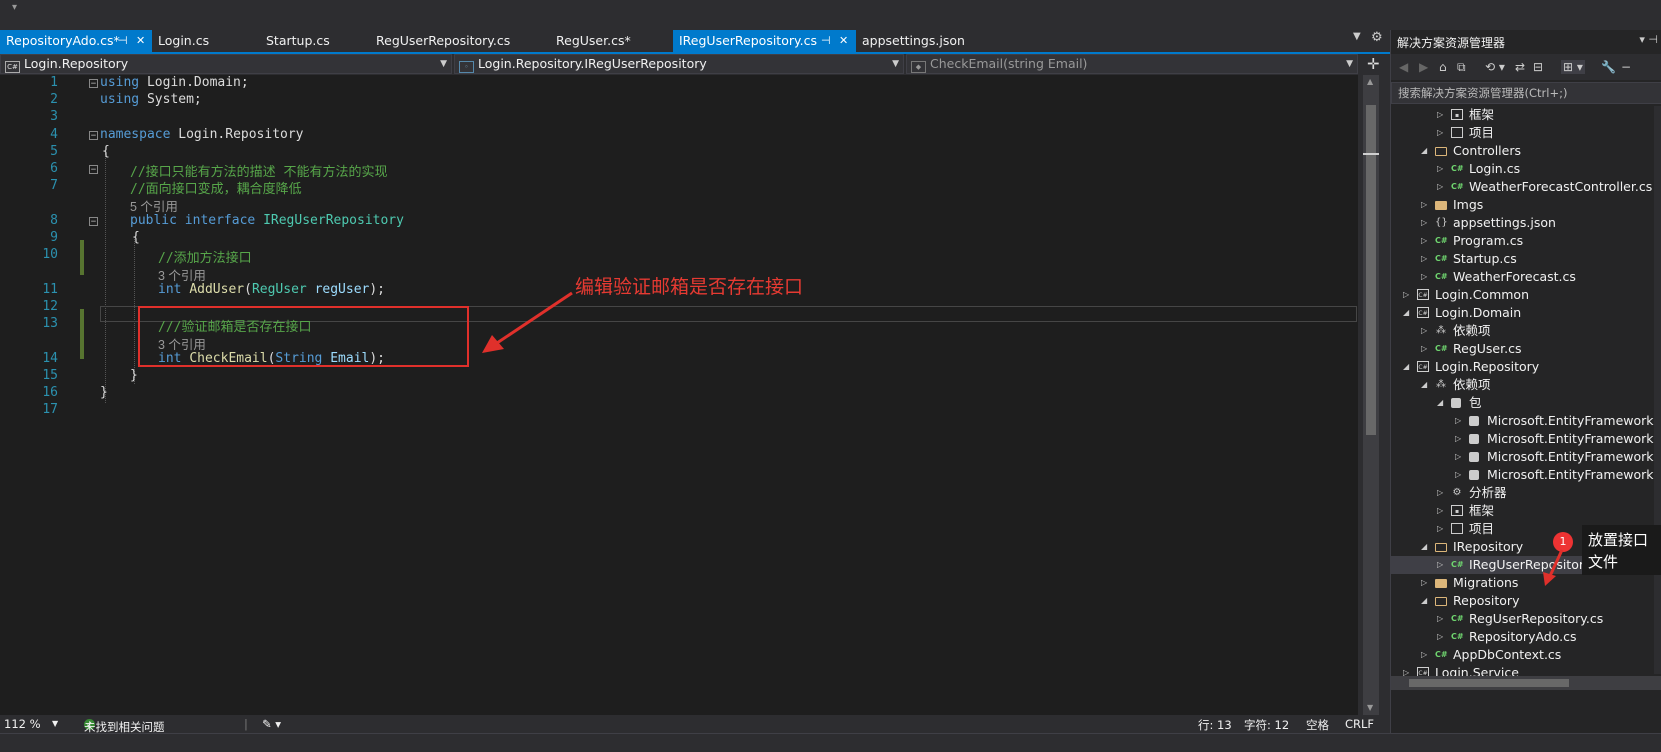 The height and width of the screenshot is (752, 1661). What do you see at coordinates (1526, 655) in the screenshot?
I see `tree-item: ▷ C# AppDbContext.cs` at bounding box center [1526, 655].